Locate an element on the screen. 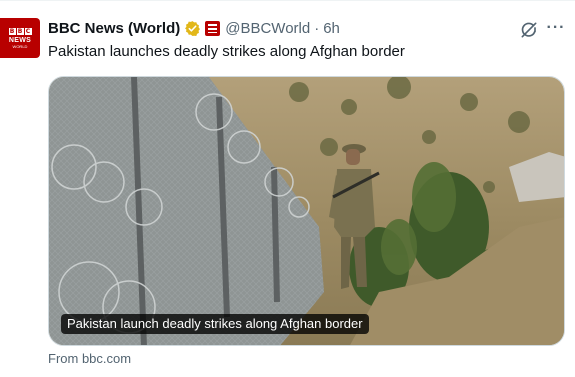  grok-icon is located at coordinates (529, 30).